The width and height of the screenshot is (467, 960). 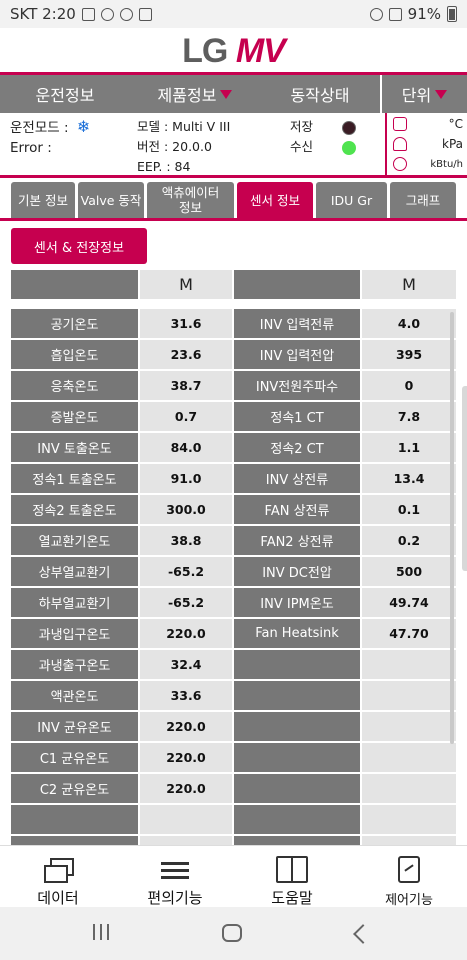 I want to click on electrical-value: 0.2, so click(x=409, y=540).